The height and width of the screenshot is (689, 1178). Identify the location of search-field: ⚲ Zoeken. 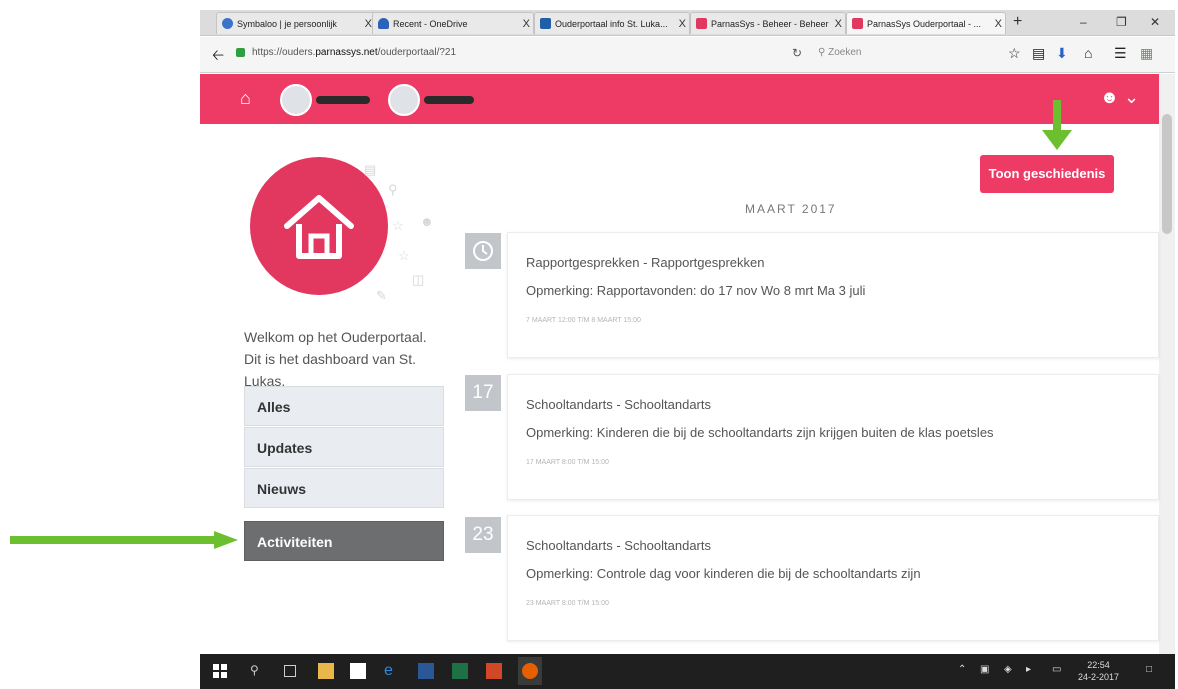
(839, 52).